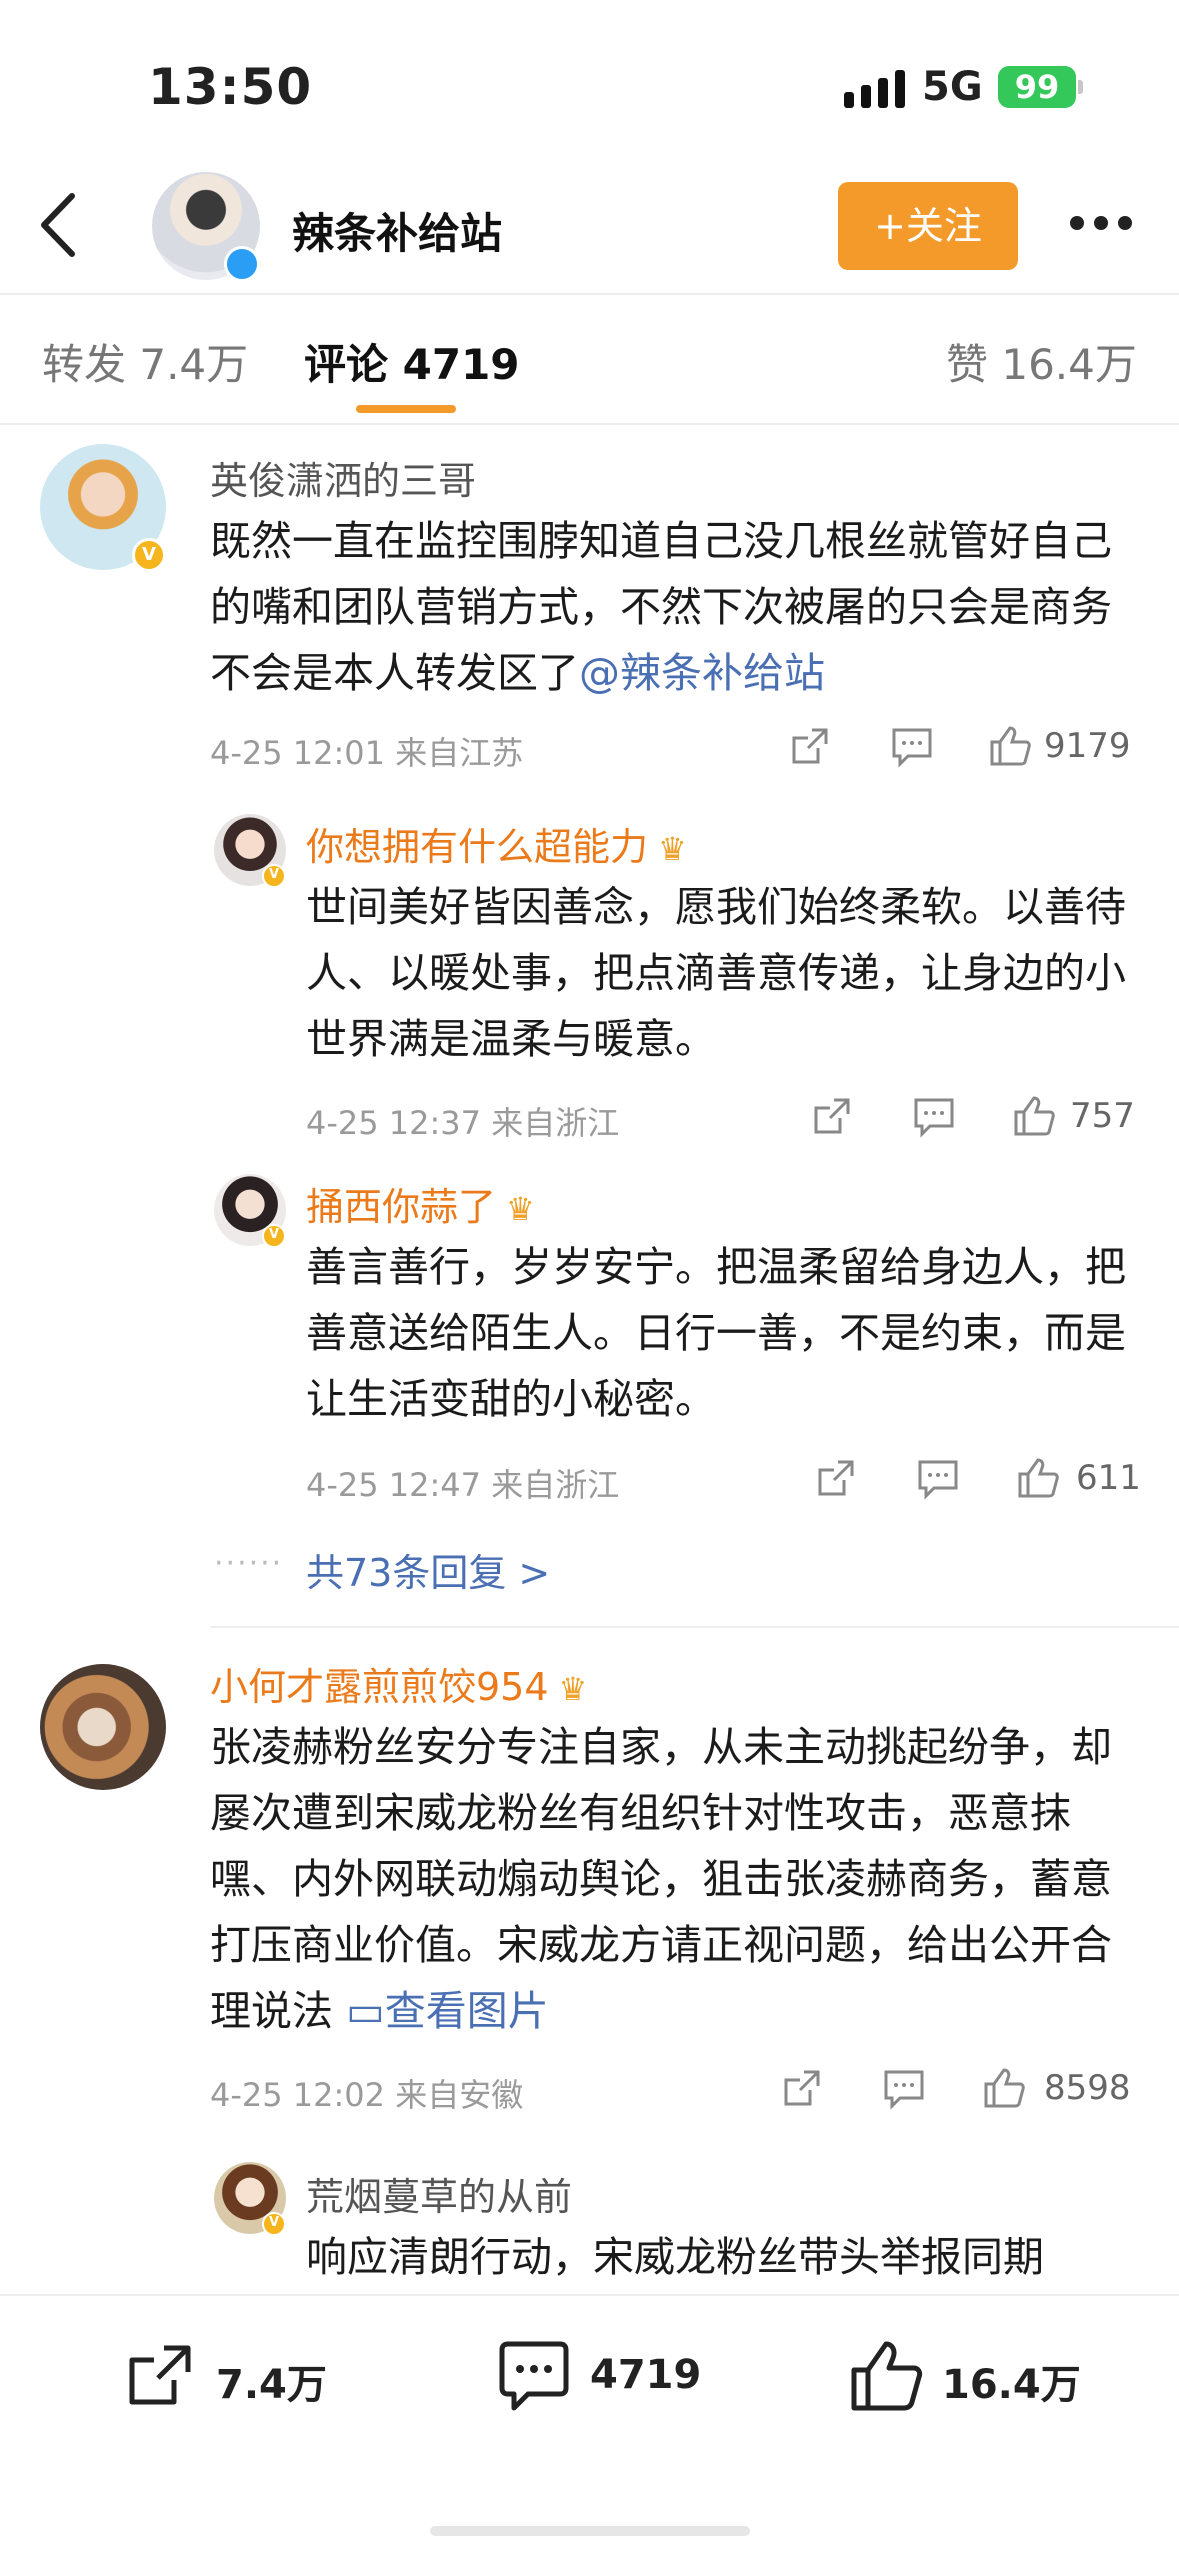 Image resolution: width=1179 pixels, height=2556 pixels. Describe the element at coordinates (145, 361) in the screenshot. I see `tab-reposts: 转发 7.4万` at that location.